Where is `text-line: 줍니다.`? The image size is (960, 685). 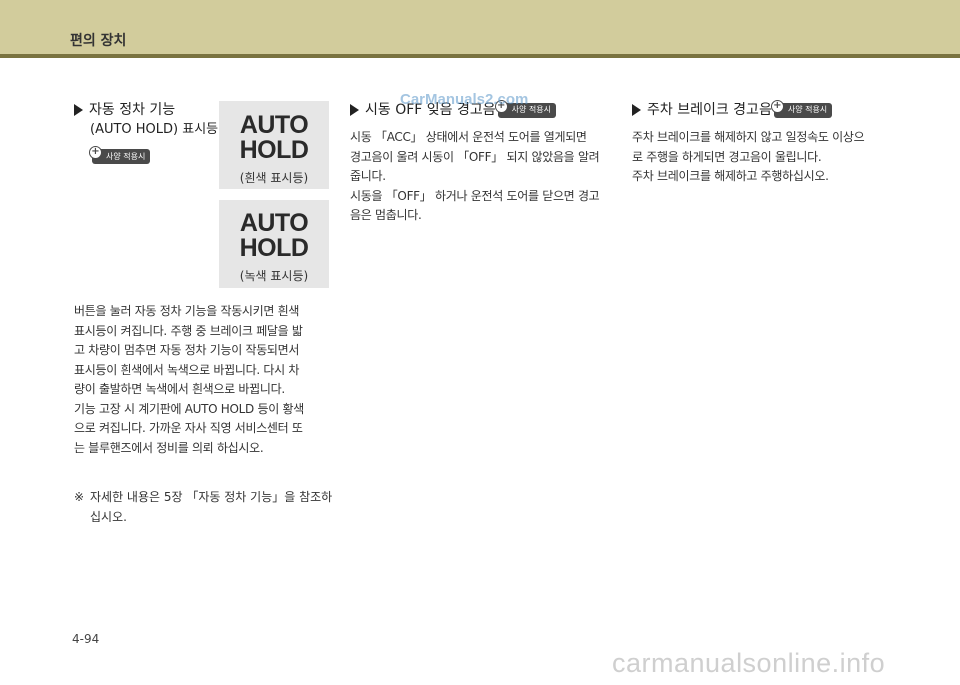 text-line: 줍니다. is located at coordinates (368, 176).